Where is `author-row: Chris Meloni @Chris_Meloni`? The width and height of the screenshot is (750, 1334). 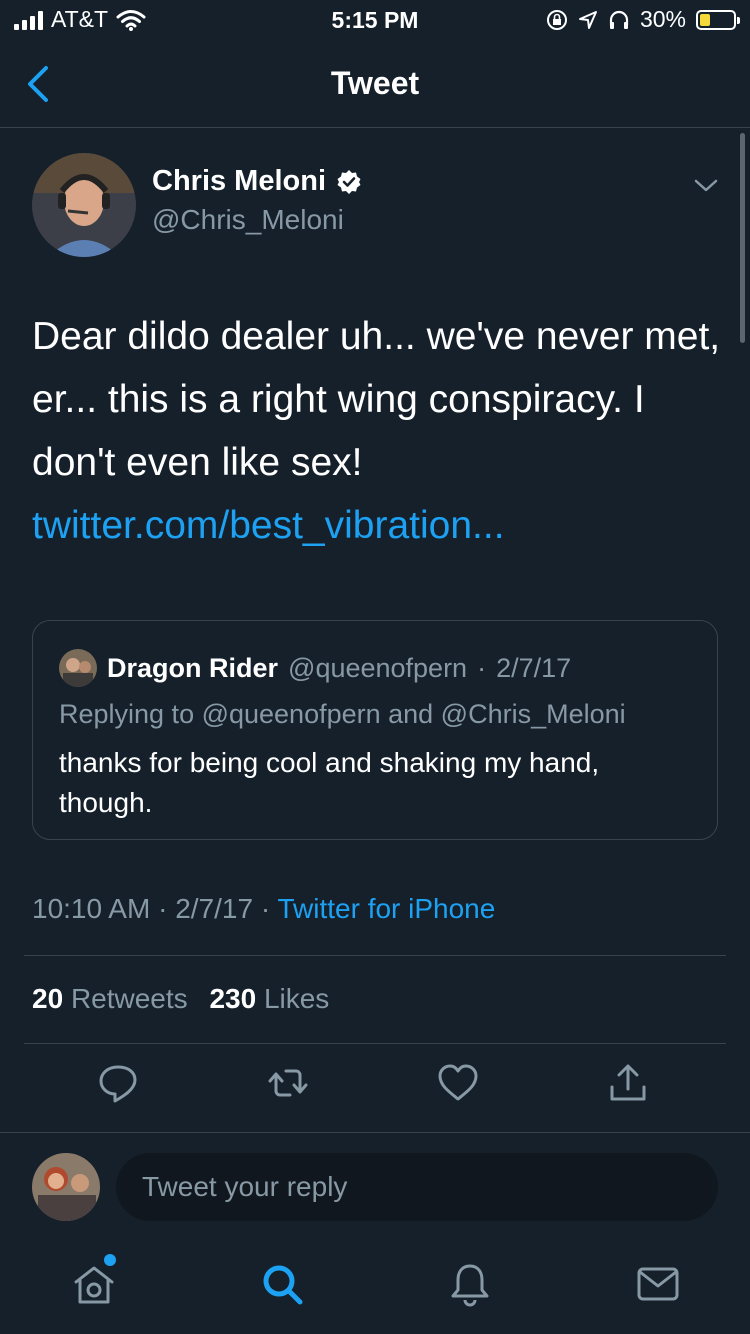 author-row: Chris Meloni @Chris_Meloni is located at coordinates (377, 205).